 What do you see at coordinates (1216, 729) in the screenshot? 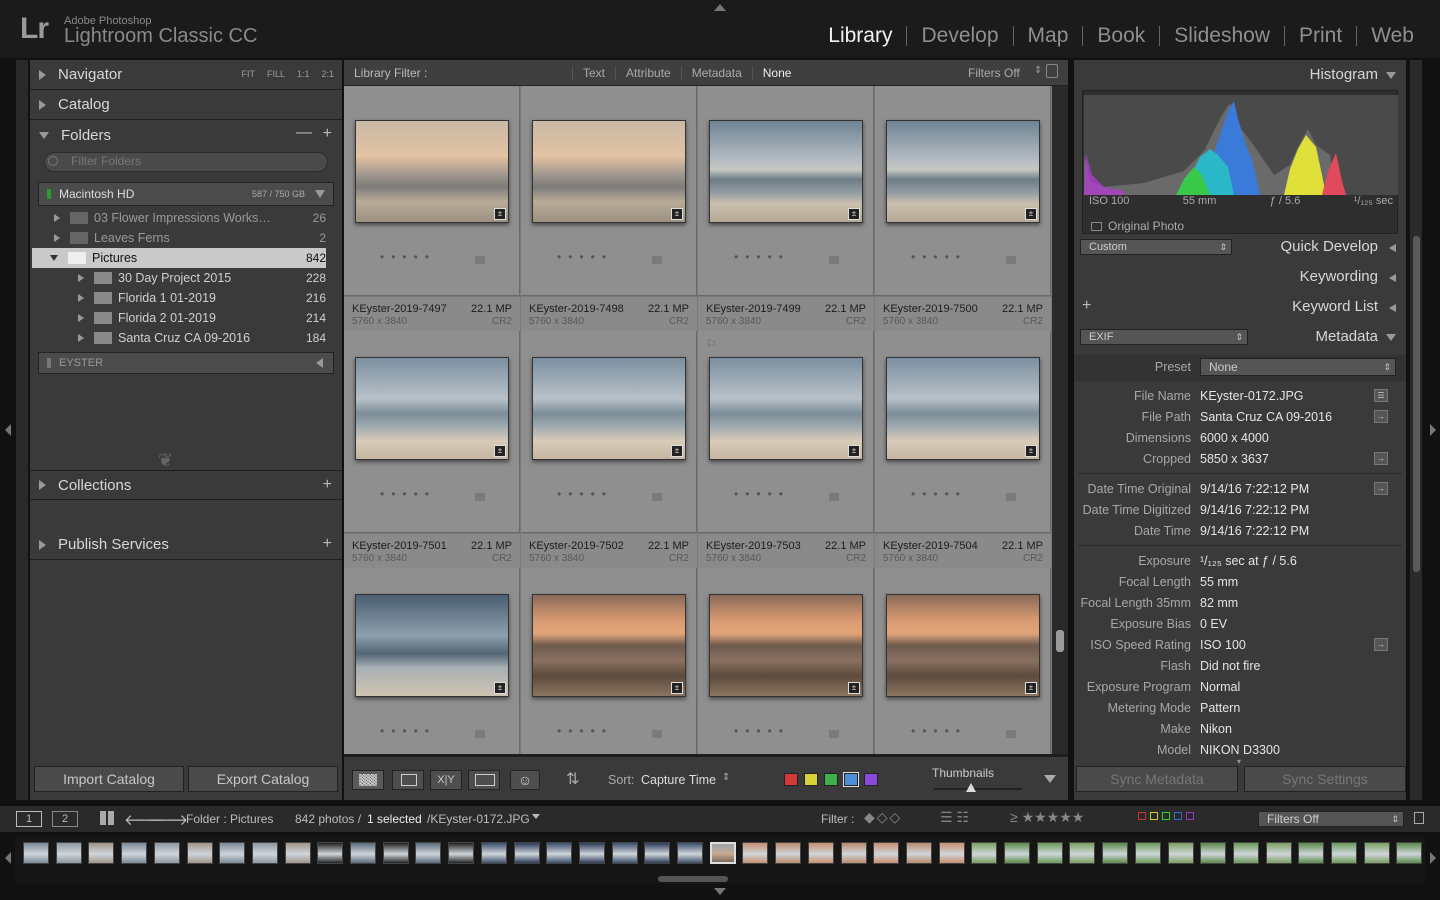
I see `metadata-field-value: Nikon` at bounding box center [1216, 729].